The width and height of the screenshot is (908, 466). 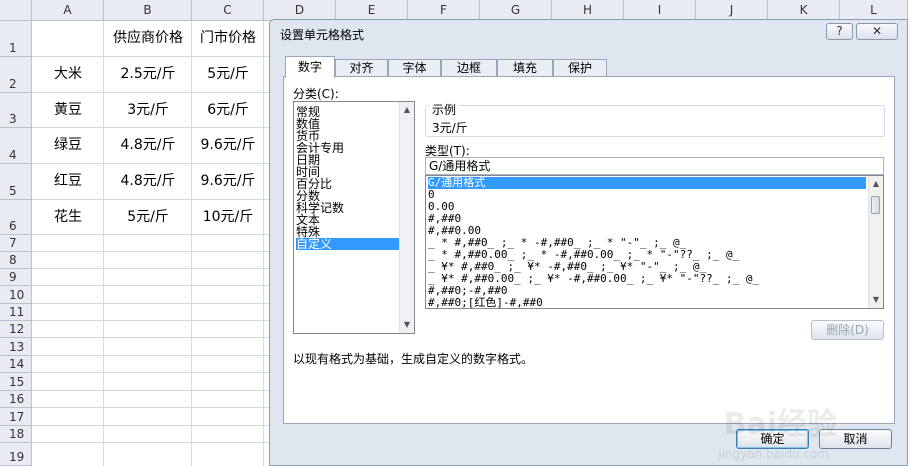 I want to click on row-header-2: 2, so click(x=16, y=75).